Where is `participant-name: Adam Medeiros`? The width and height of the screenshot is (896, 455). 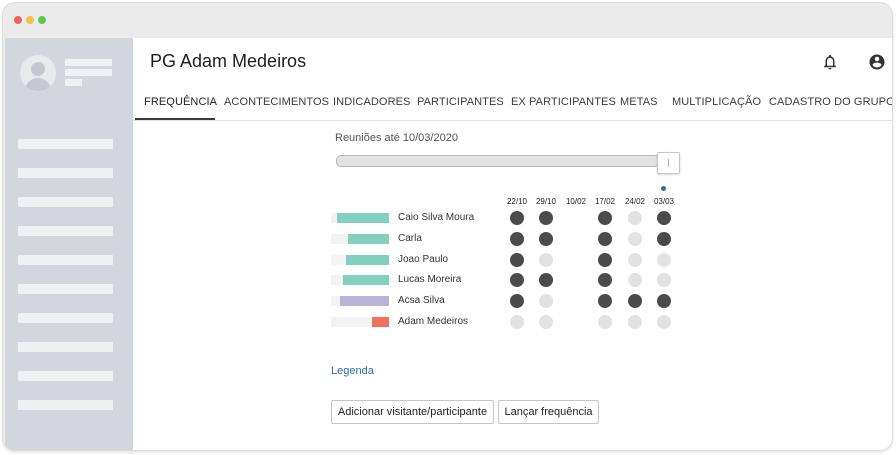
participant-name: Adam Medeiros is located at coordinates (433, 321).